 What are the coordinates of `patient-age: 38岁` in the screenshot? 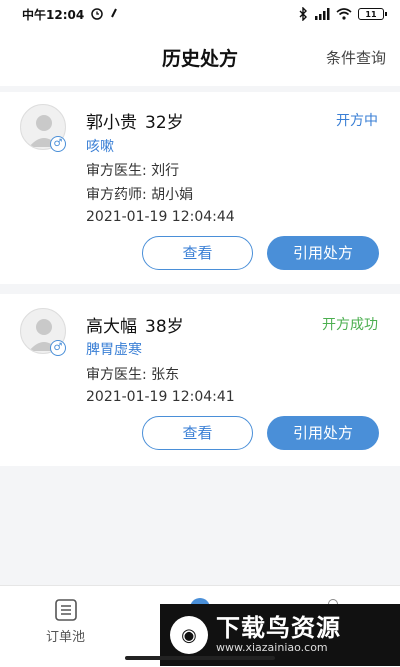 It's located at (164, 327).